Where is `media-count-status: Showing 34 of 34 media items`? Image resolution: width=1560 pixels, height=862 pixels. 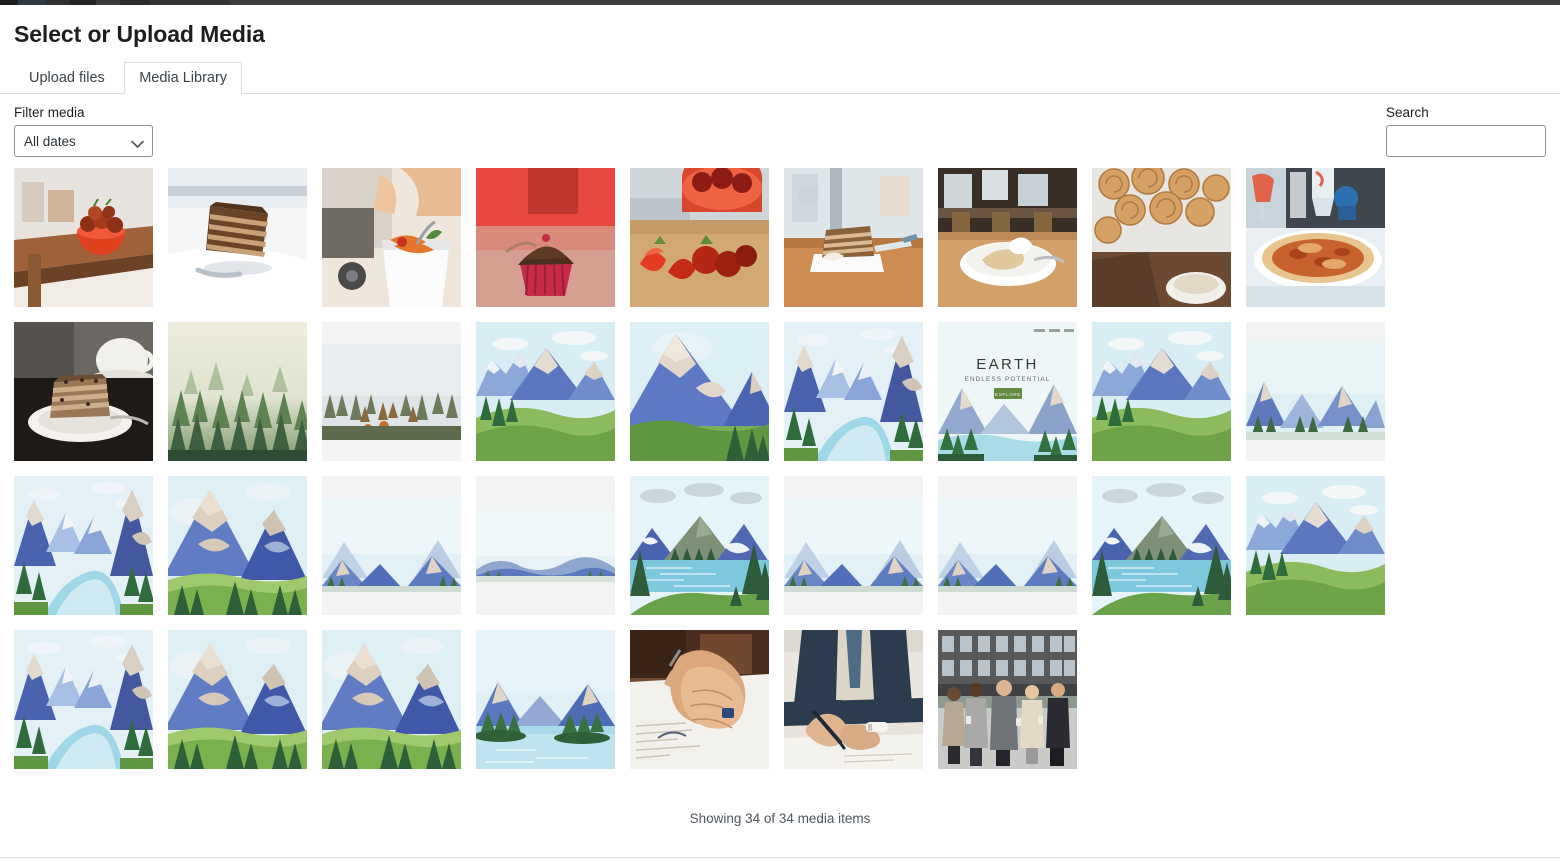 media-count-status: Showing 34 of 34 media items is located at coordinates (780, 818).